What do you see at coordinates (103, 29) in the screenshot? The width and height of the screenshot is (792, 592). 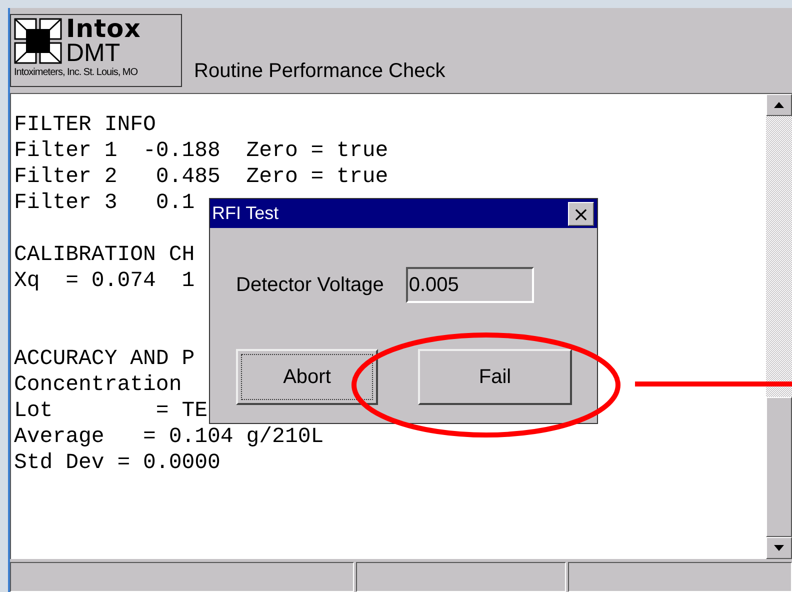 I see `logo-brand: Intox` at bounding box center [103, 29].